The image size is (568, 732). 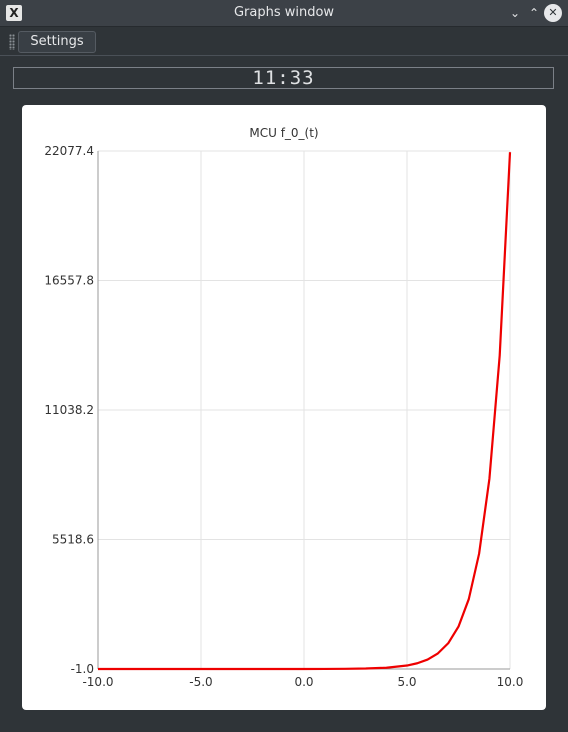 I want to click on y-tick-label: 5518.6, so click(x=73, y=540).